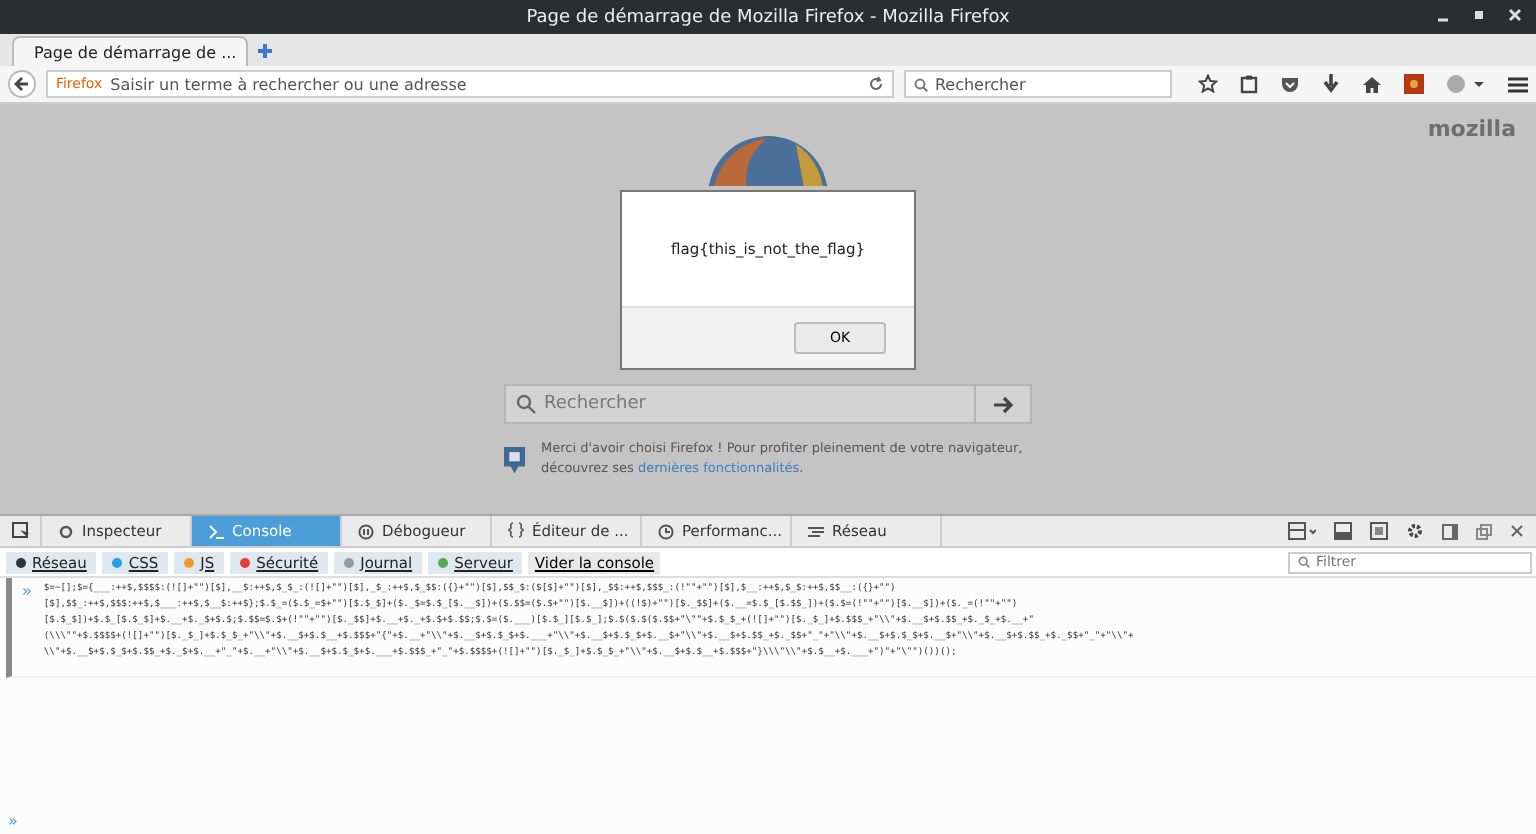 The image size is (1536, 834). I want to click on pause-icon, so click(366, 531).